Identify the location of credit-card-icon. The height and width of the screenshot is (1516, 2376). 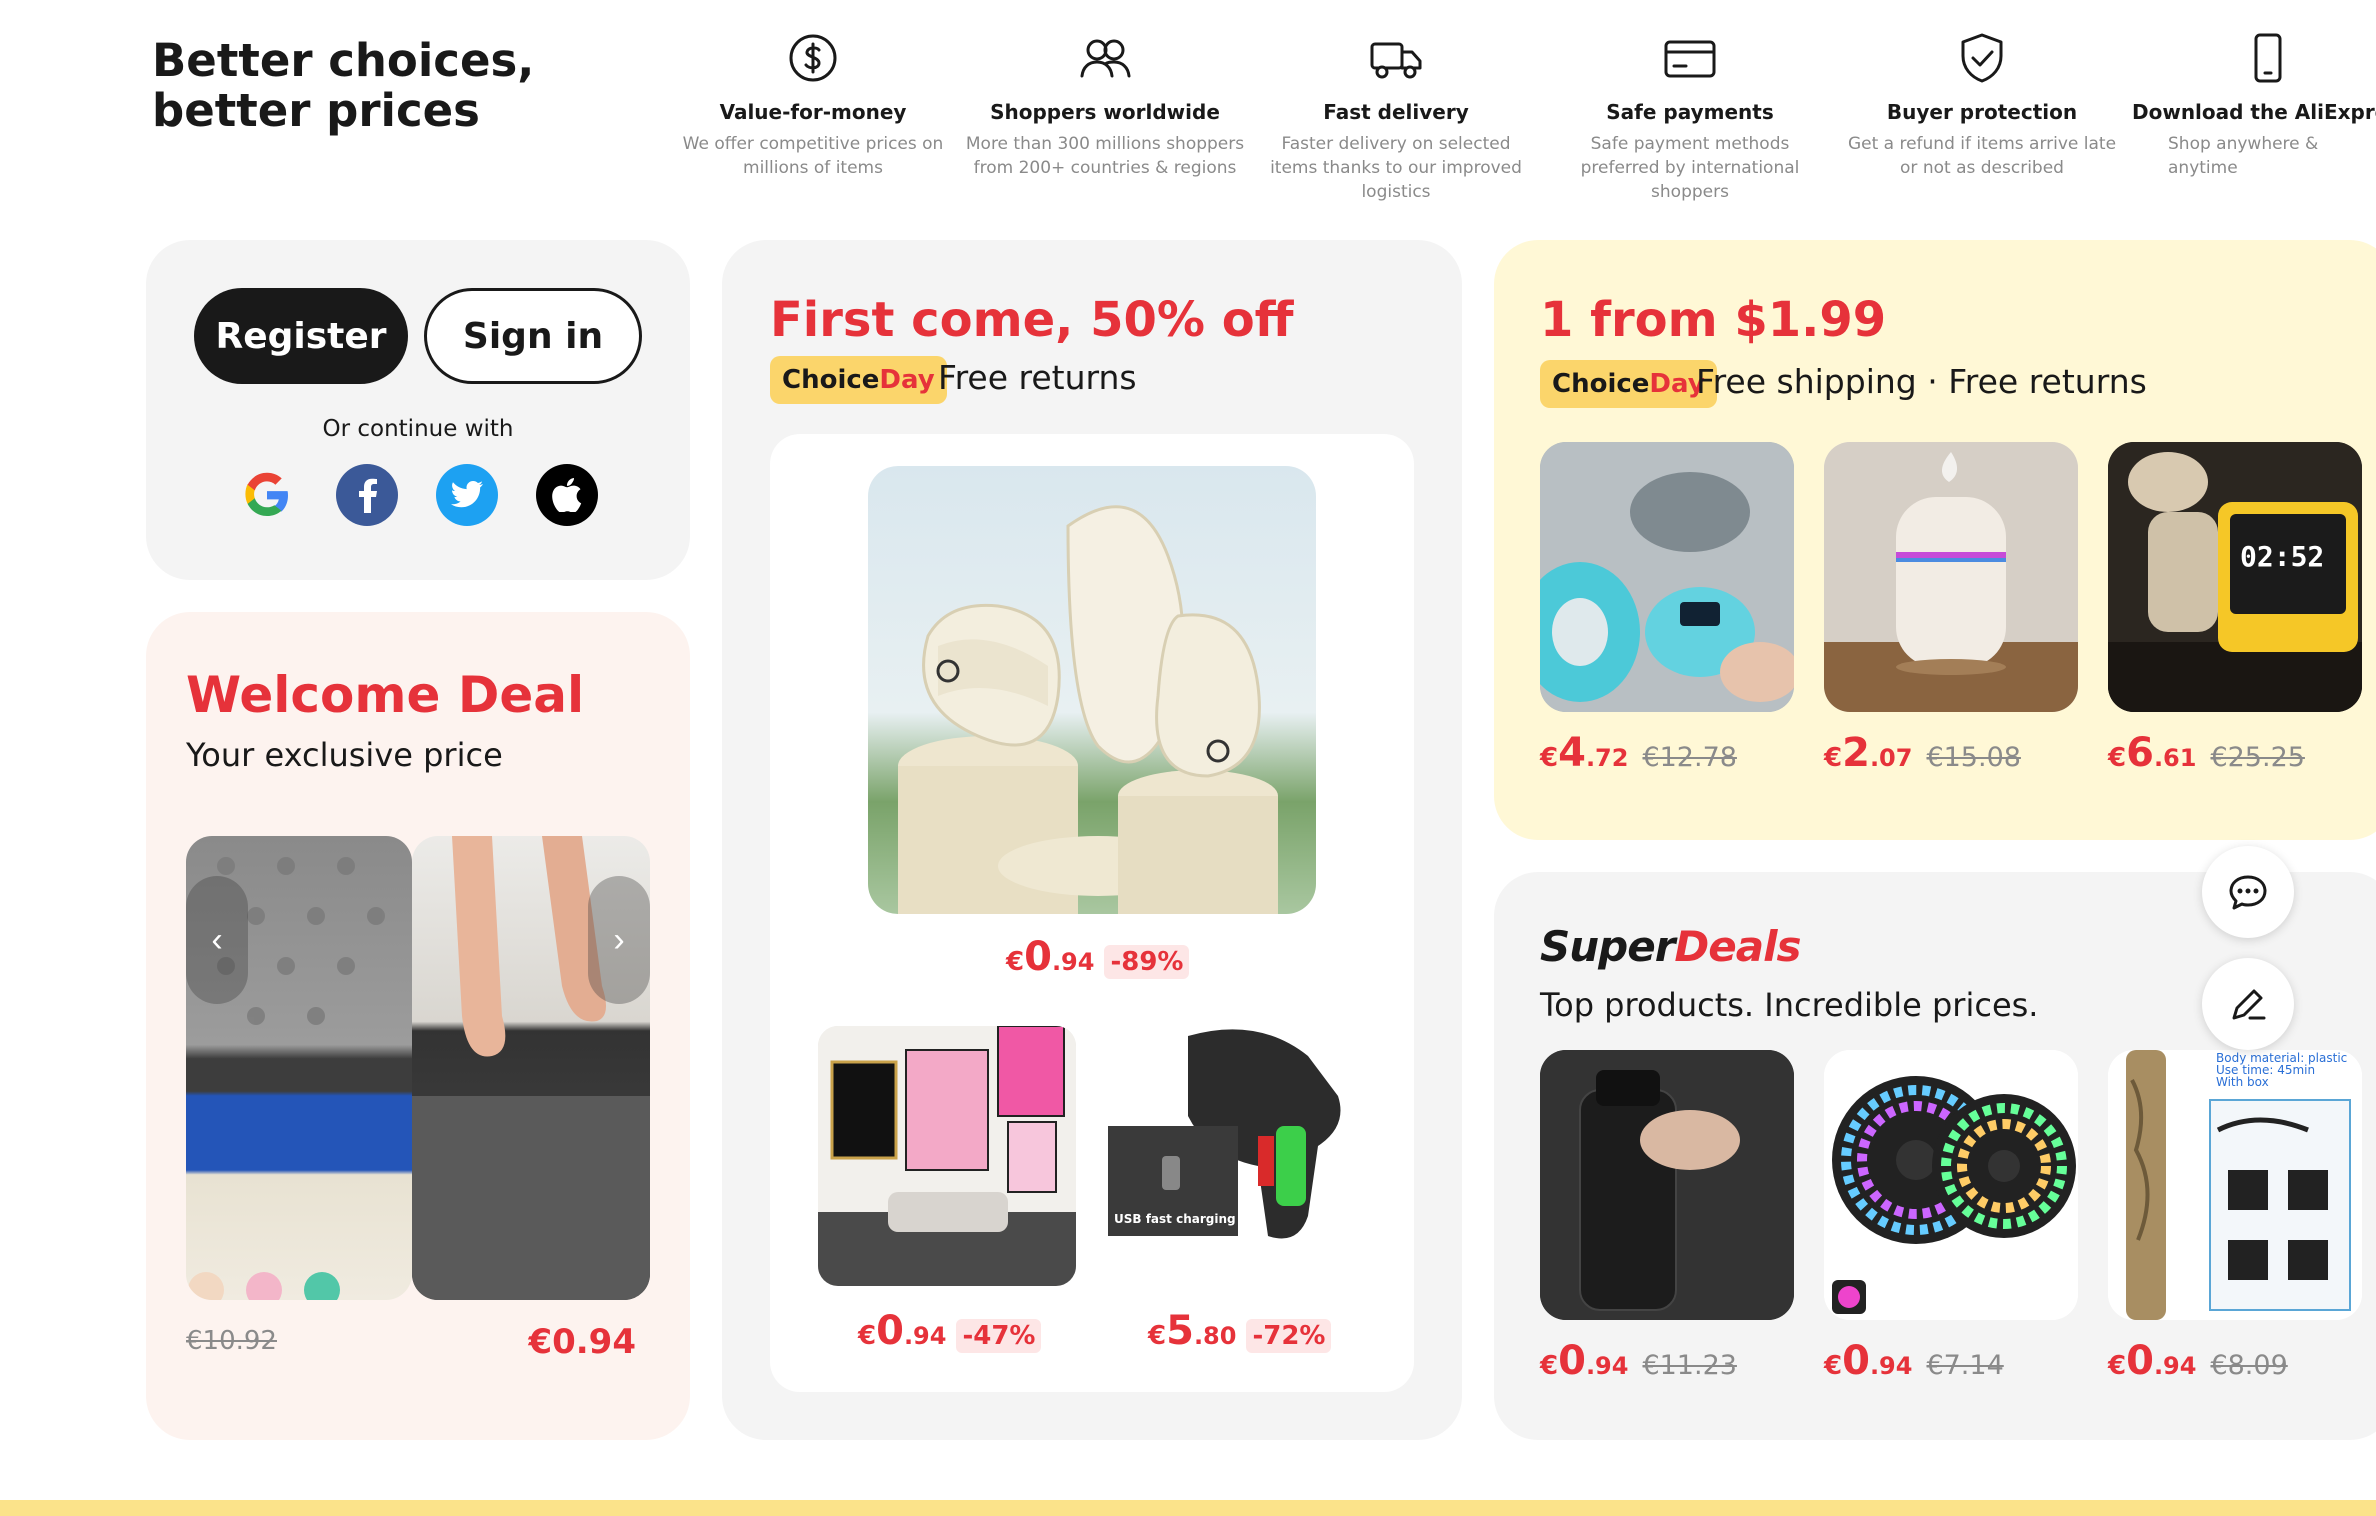
(1690, 59).